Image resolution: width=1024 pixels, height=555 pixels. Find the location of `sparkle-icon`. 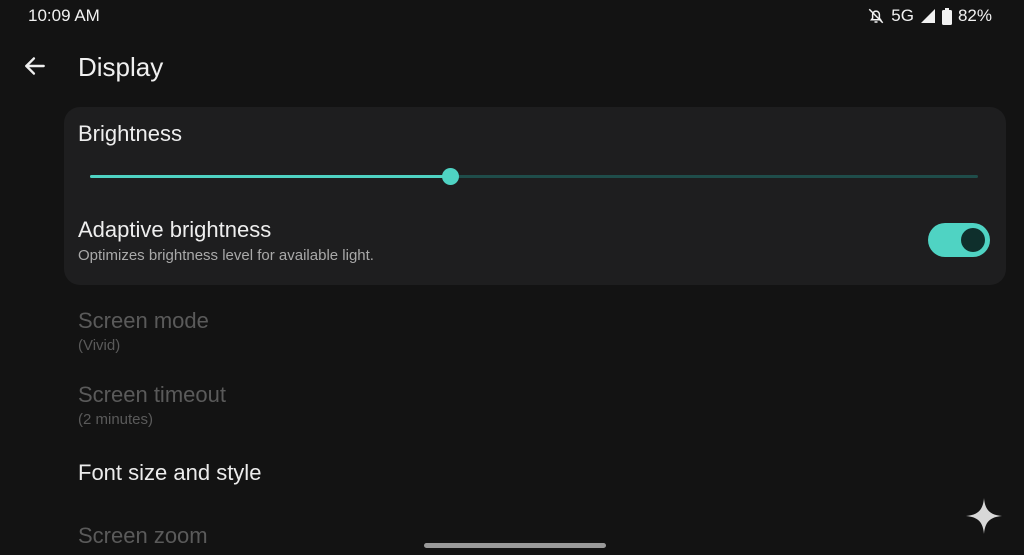

sparkle-icon is located at coordinates (984, 519).